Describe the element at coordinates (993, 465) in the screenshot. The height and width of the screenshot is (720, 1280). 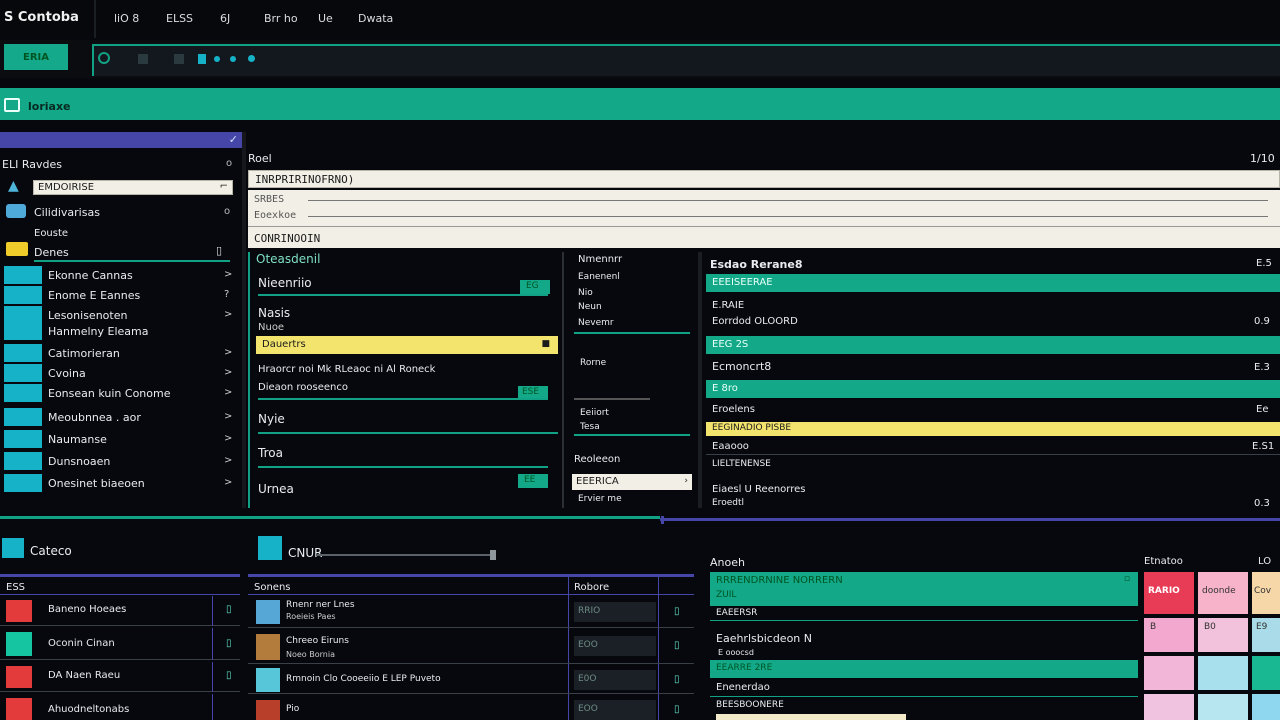
I see `right-list-row: LIELTENENSE` at that location.